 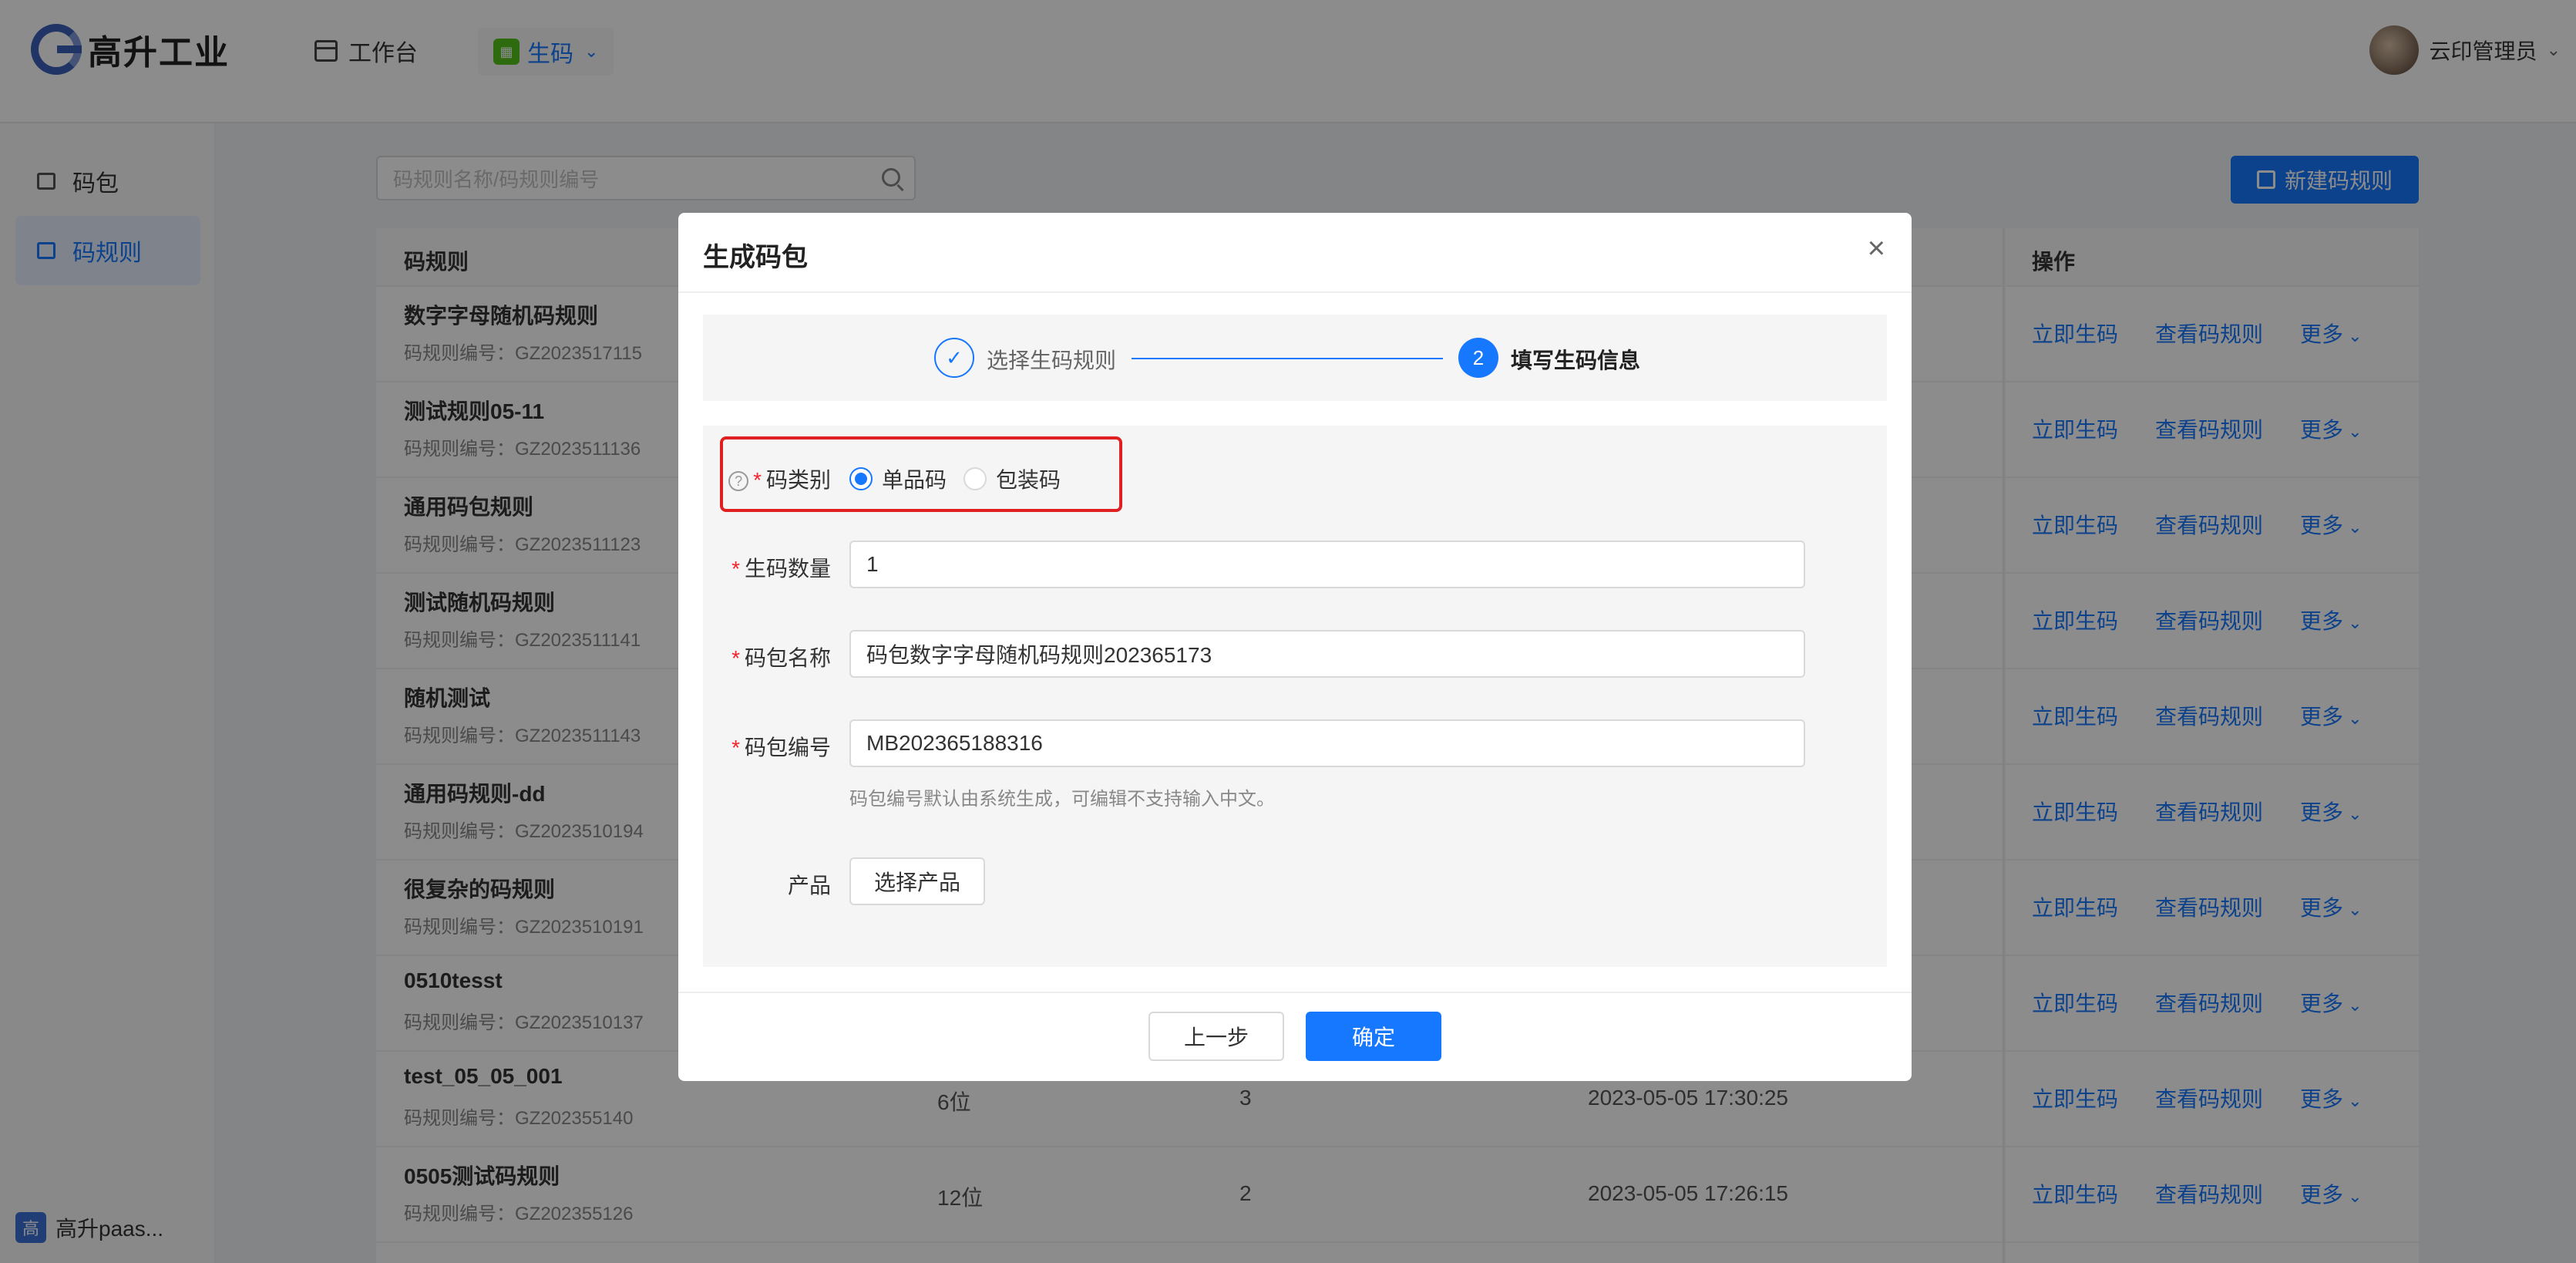 What do you see at coordinates (861, 479) in the screenshot?
I see `radio-checked-icon` at bounding box center [861, 479].